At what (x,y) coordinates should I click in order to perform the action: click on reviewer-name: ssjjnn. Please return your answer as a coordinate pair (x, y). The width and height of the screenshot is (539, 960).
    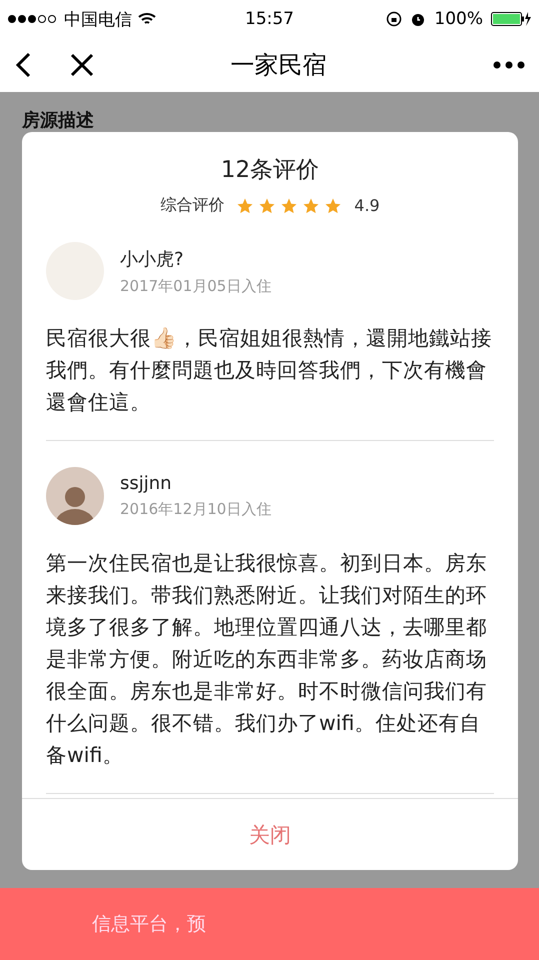
    Looking at the image, I should click on (146, 483).